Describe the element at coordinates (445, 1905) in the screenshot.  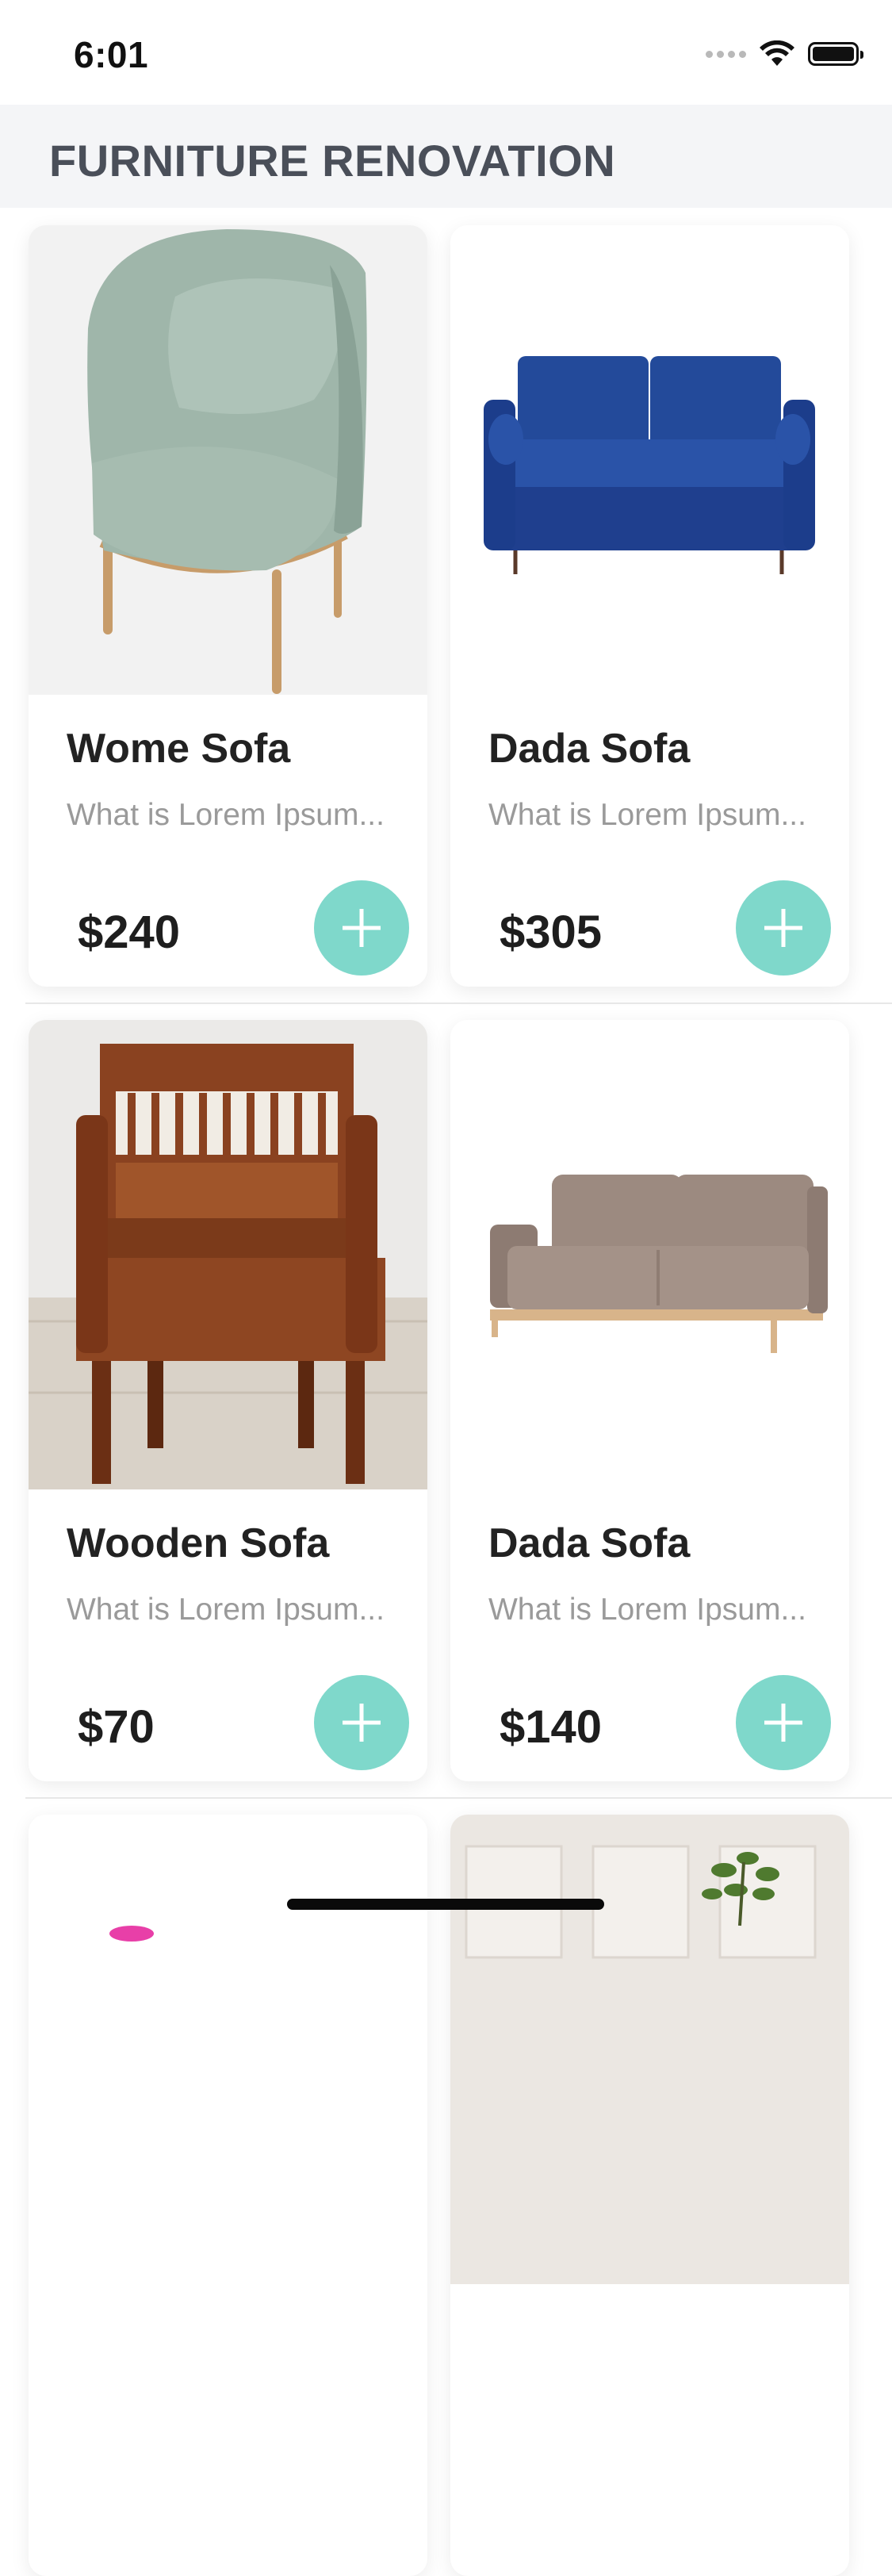
I see `home-indicator` at that location.